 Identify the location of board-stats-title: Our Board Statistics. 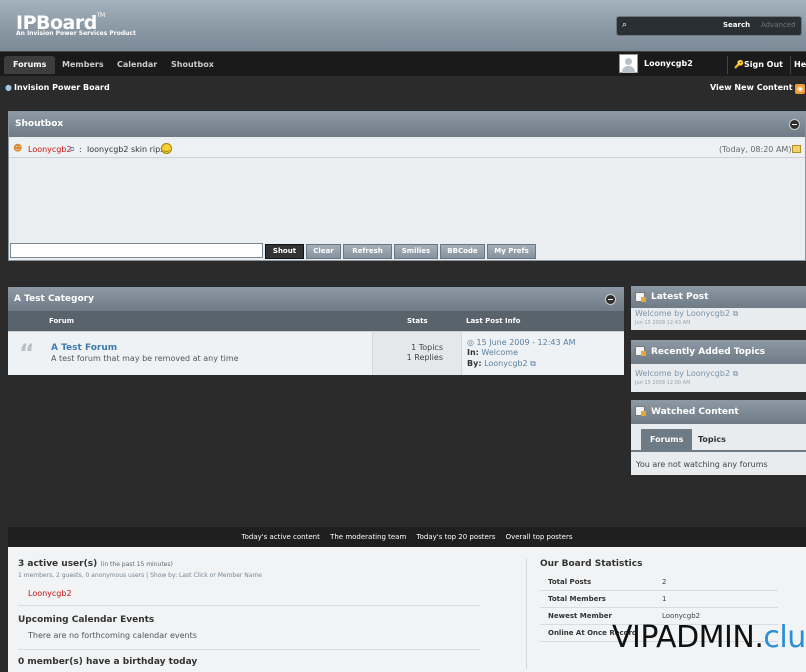
(591, 564).